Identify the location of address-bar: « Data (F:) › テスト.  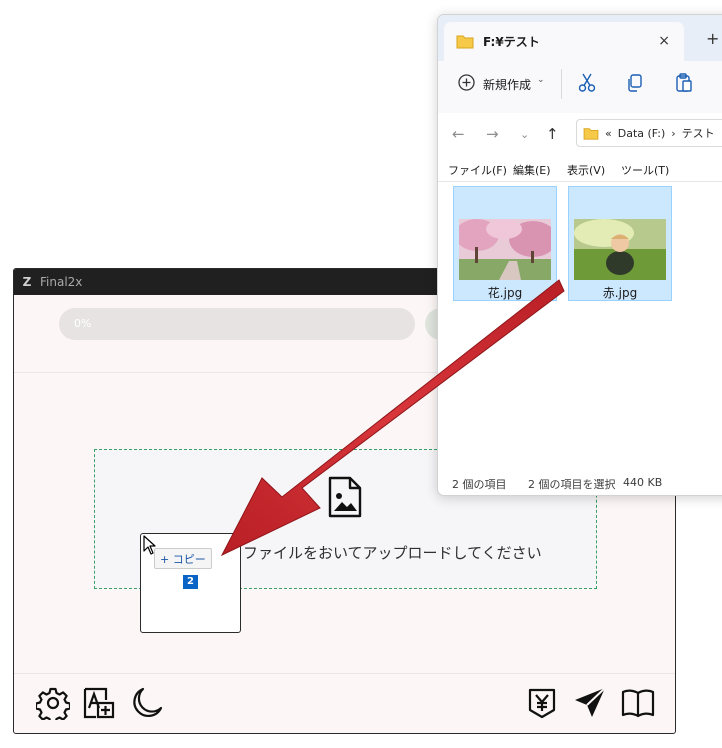
(649, 133).